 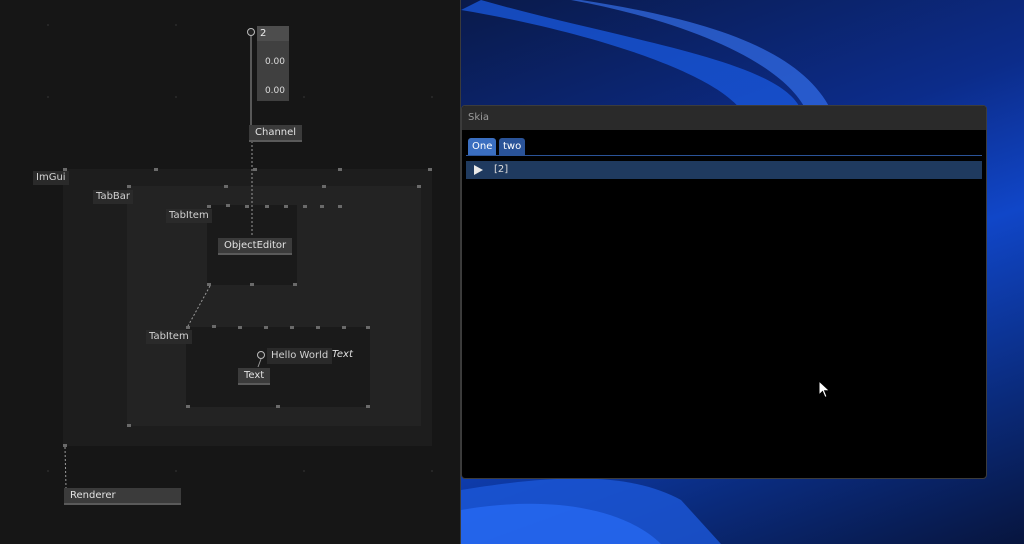 What do you see at coordinates (199, 306) in the screenshot?
I see `link-tabitem-tabitem` at bounding box center [199, 306].